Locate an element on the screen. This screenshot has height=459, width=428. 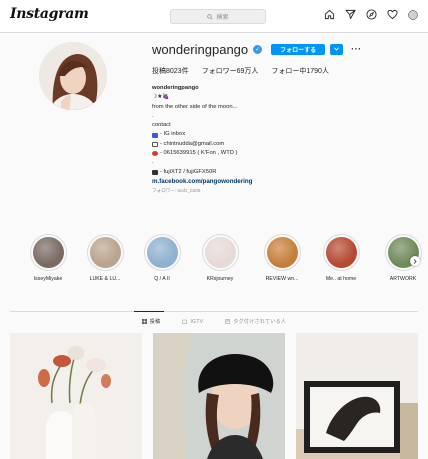
phone-icon is located at coordinates (155, 154).